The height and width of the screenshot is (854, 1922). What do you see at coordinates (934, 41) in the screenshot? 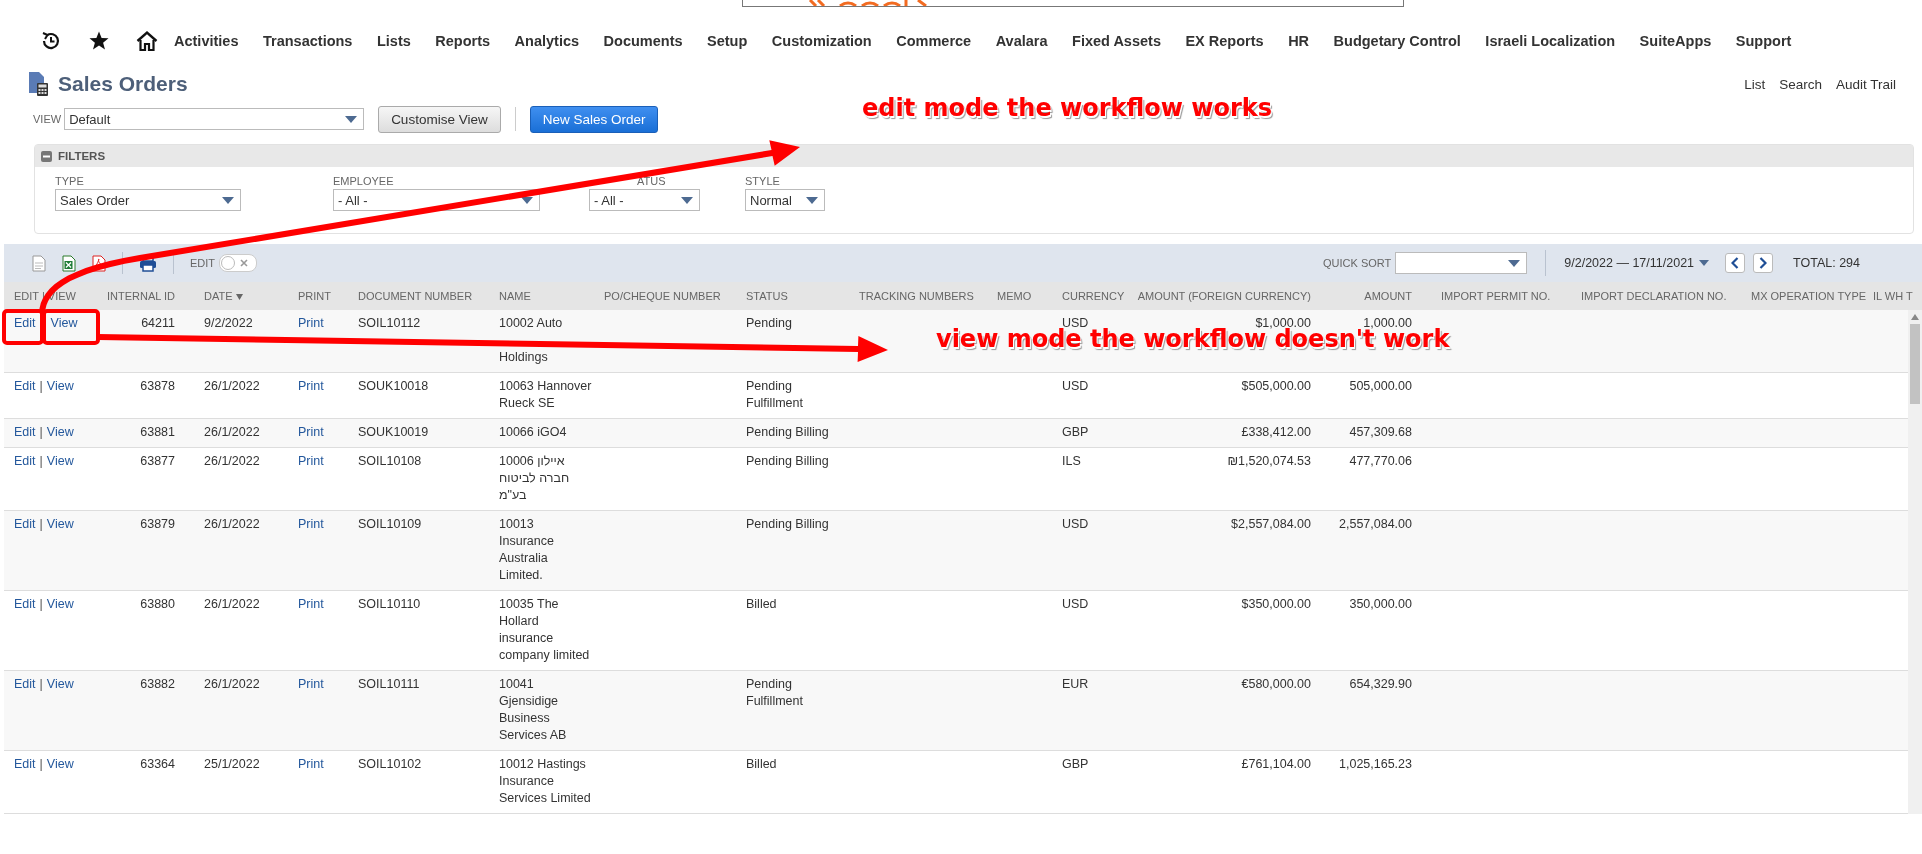
I see `nav-menu-item: Commerce` at bounding box center [934, 41].